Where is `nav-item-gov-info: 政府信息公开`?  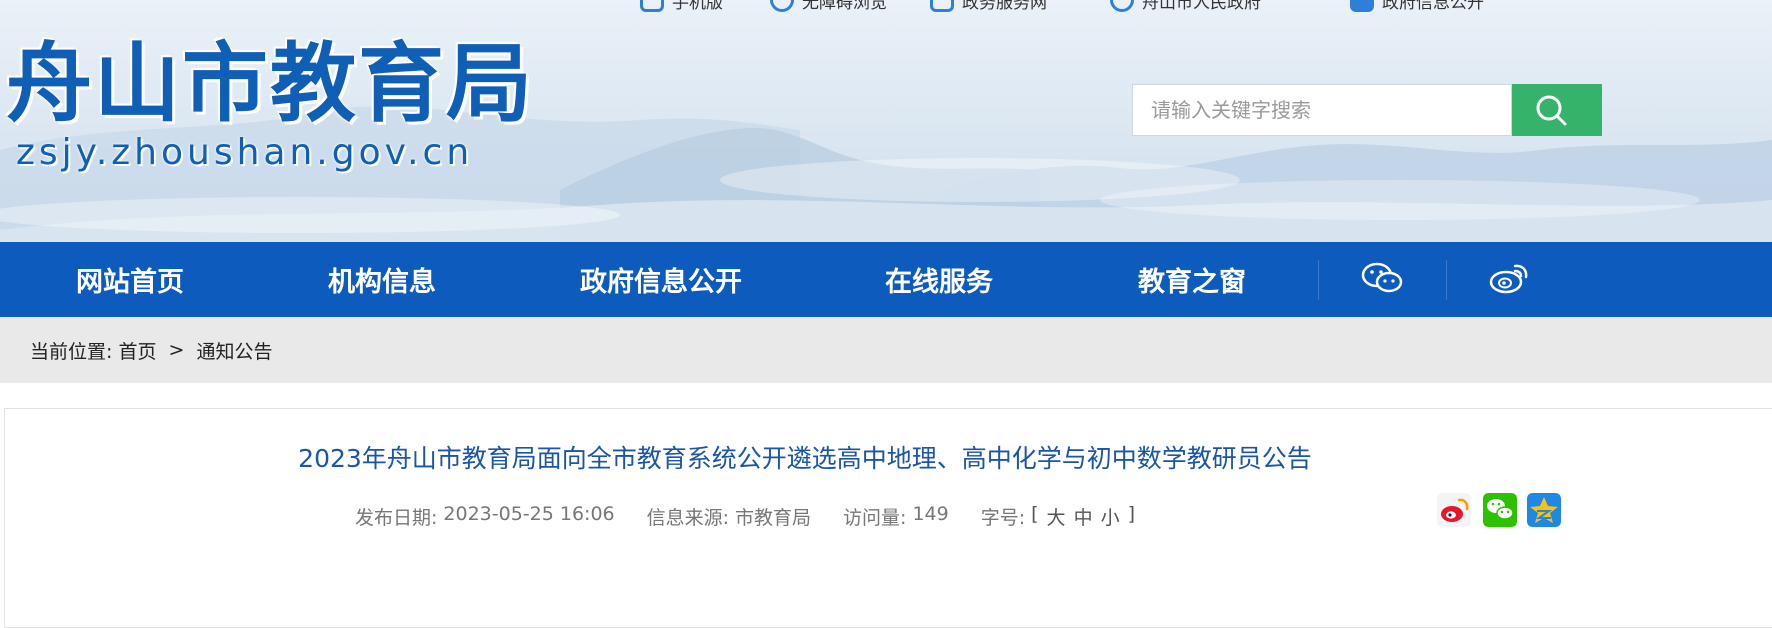 nav-item-gov-info: 政府信息公开 is located at coordinates (661, 279).